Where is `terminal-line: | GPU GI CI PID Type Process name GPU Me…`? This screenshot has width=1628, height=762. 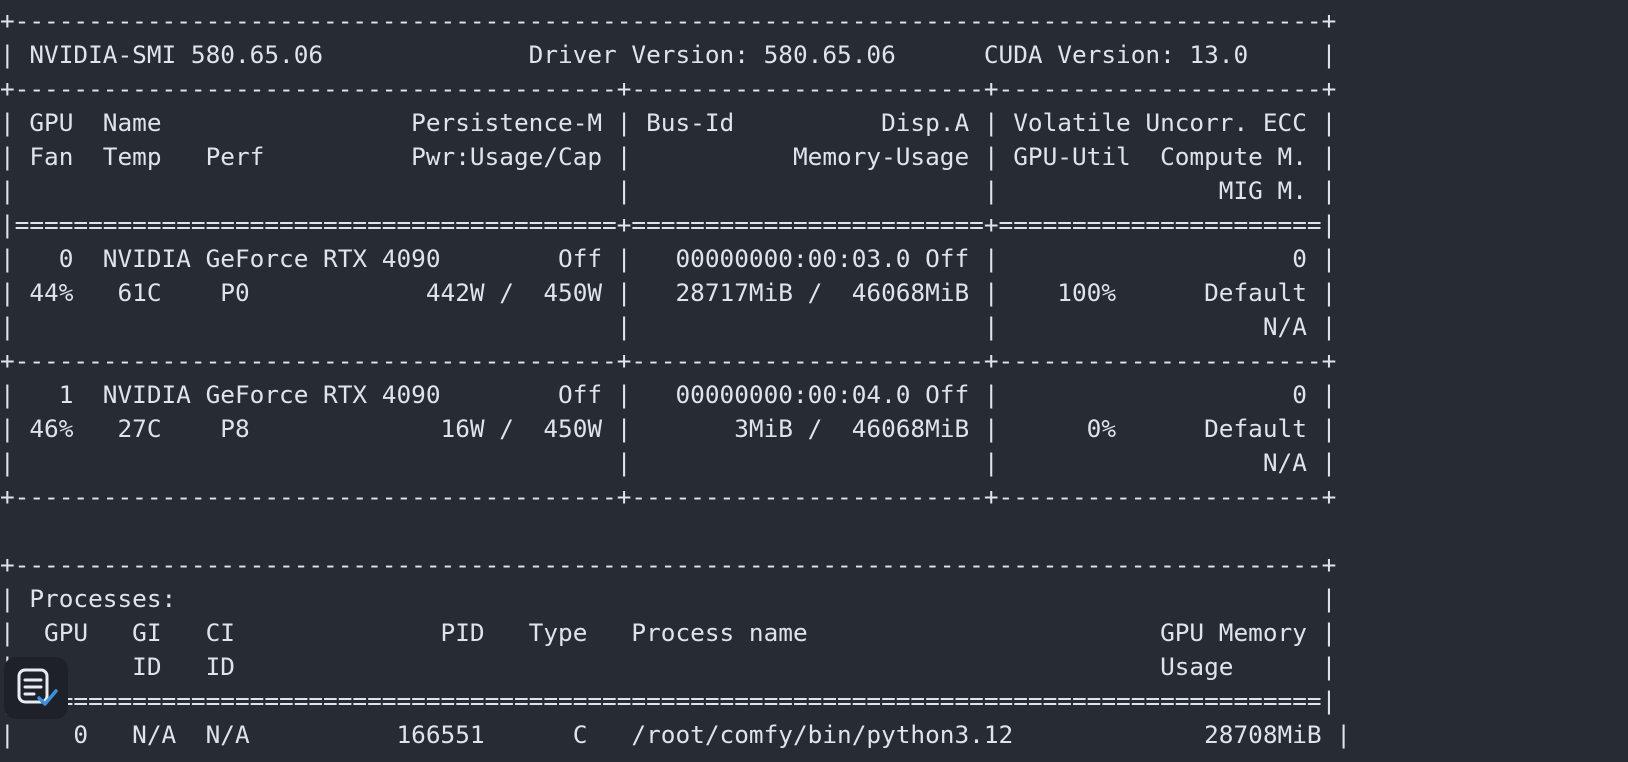 terminal-line: | GPU GI CI PID Type Process name GPU Me… is located at coordinates (668, 632).